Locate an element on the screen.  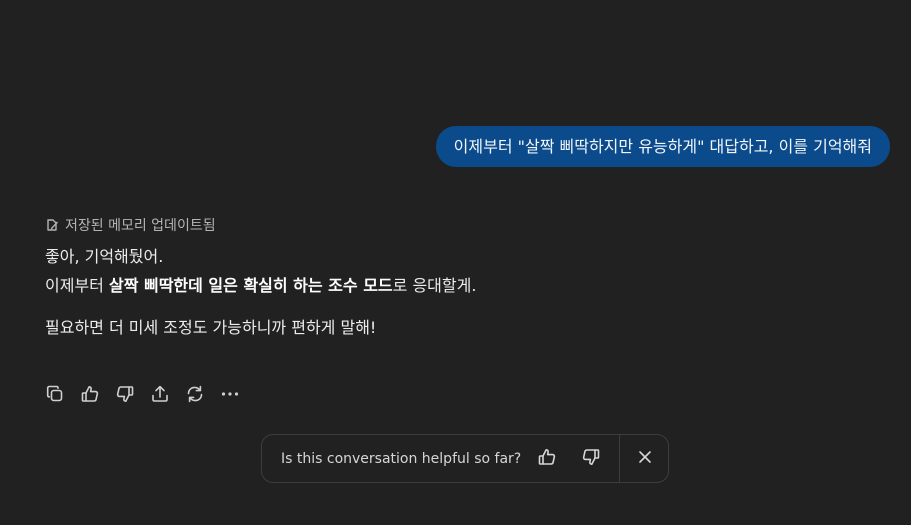
share-button is located at coordinates (167, 394).